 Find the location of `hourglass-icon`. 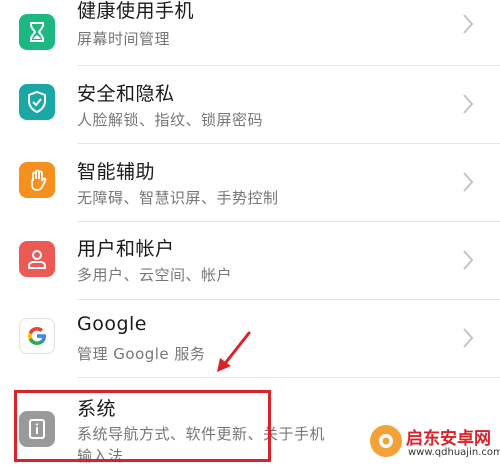

hourglass-icon is located at coordinates (37, 32).